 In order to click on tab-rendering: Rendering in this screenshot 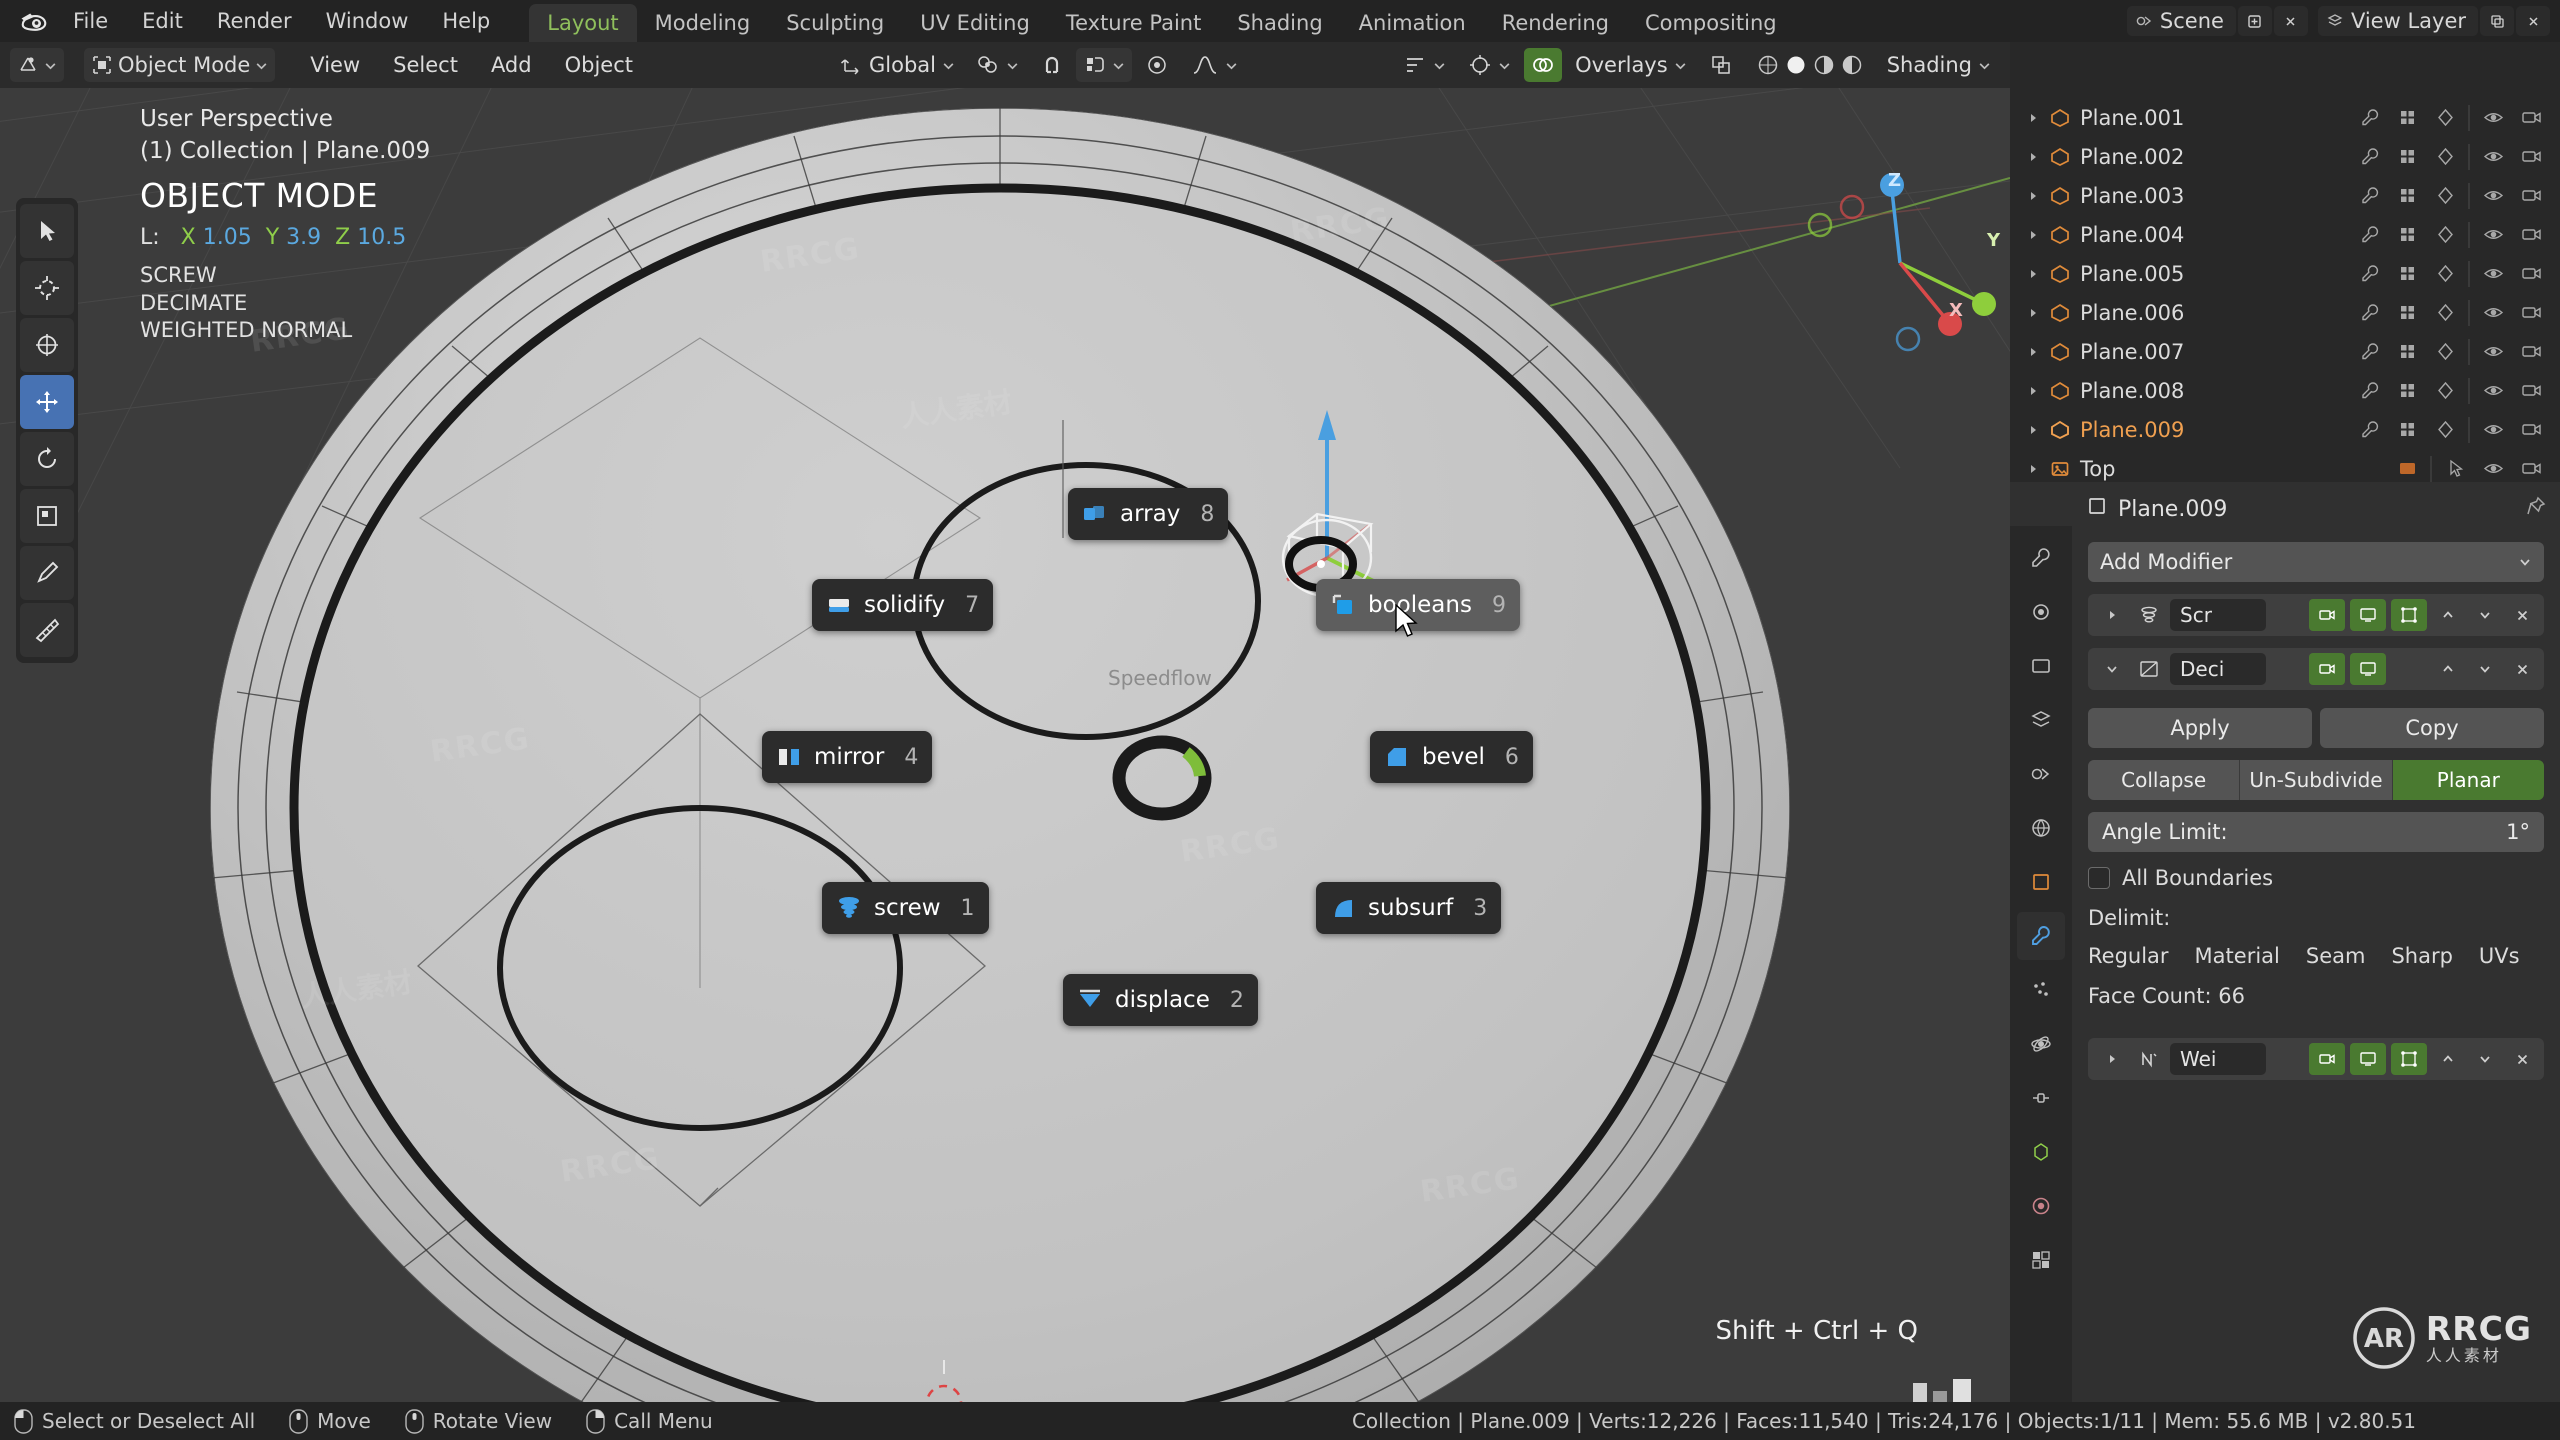, I will do `click(1555, 23)`.